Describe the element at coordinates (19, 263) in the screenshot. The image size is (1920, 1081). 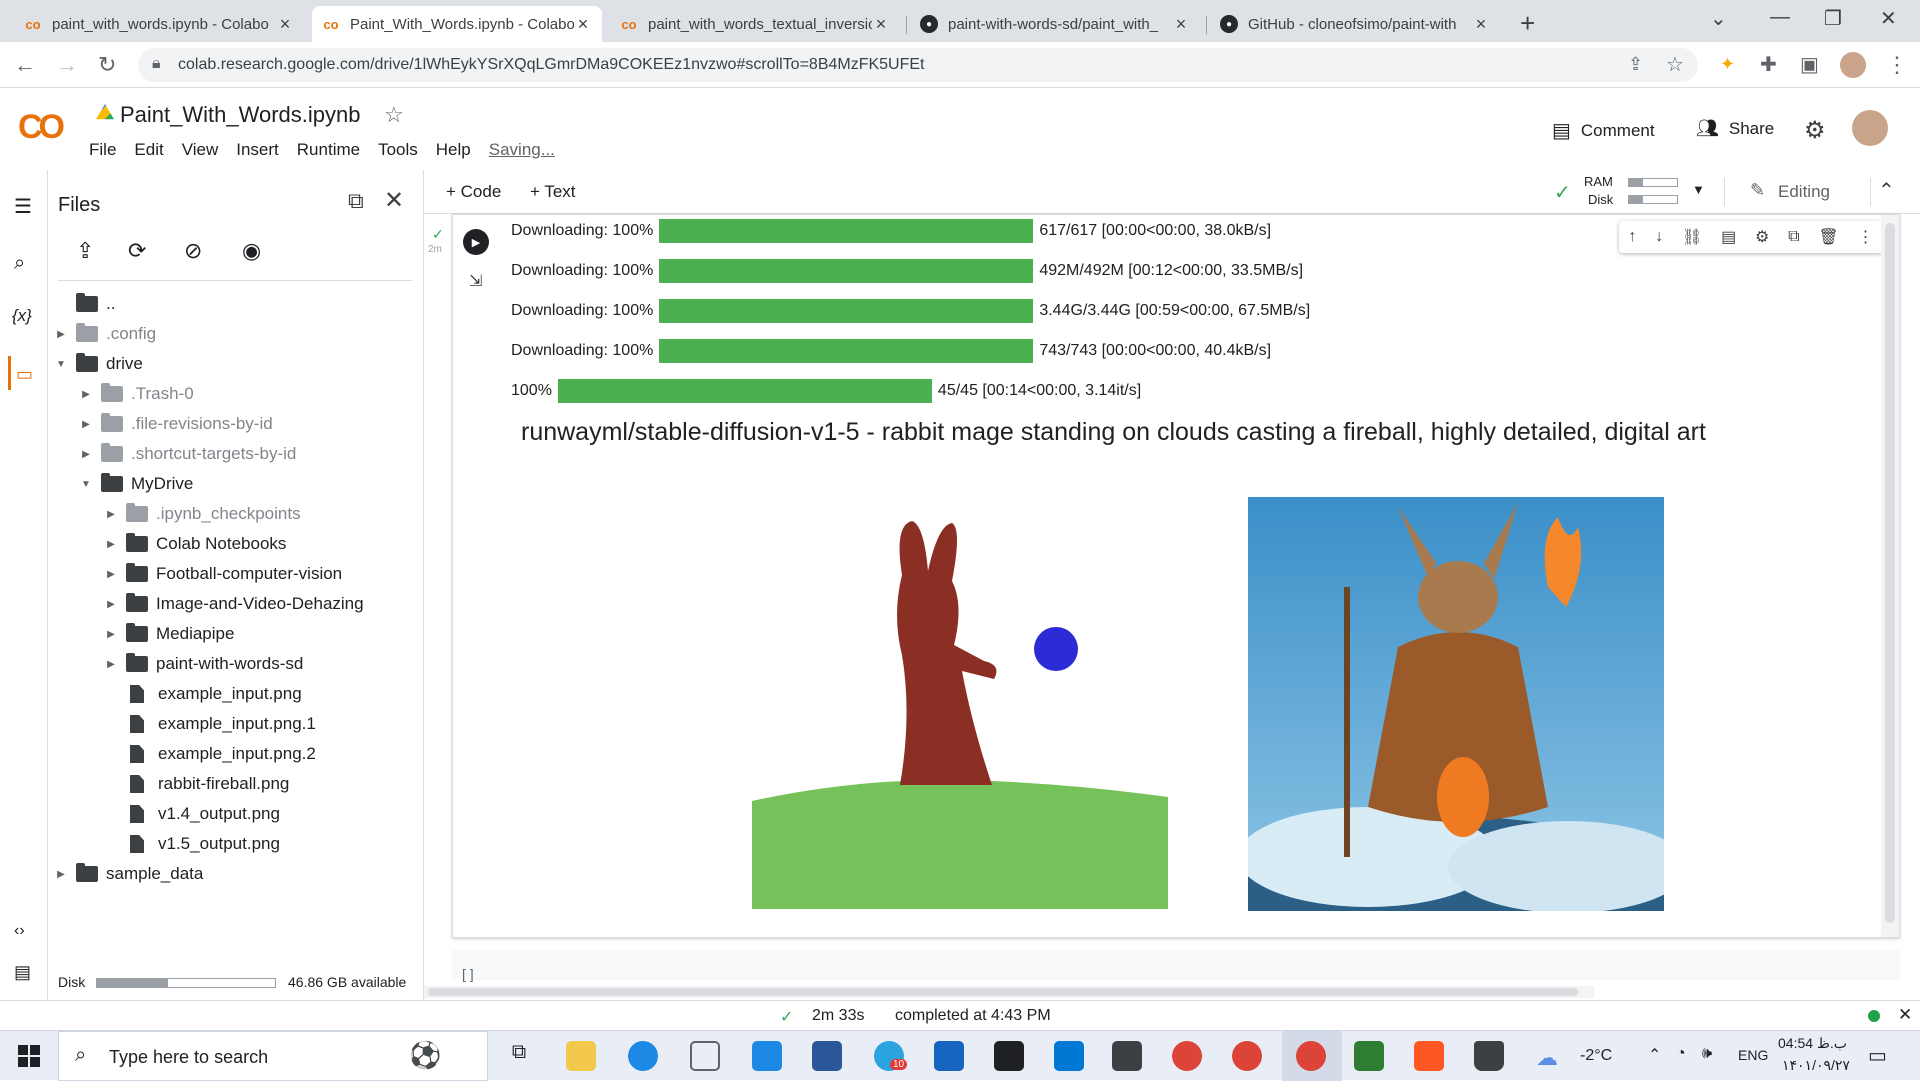
I see `search-icon: ⌕` at that location.